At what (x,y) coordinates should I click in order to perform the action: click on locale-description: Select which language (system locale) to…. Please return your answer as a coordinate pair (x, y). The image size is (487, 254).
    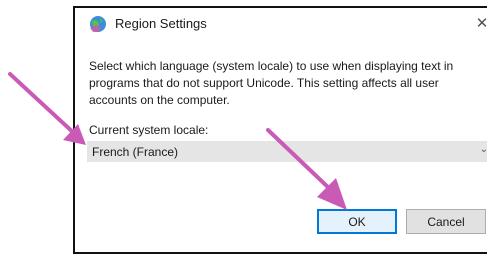
    Looking at the image, I should click on (271, 83).